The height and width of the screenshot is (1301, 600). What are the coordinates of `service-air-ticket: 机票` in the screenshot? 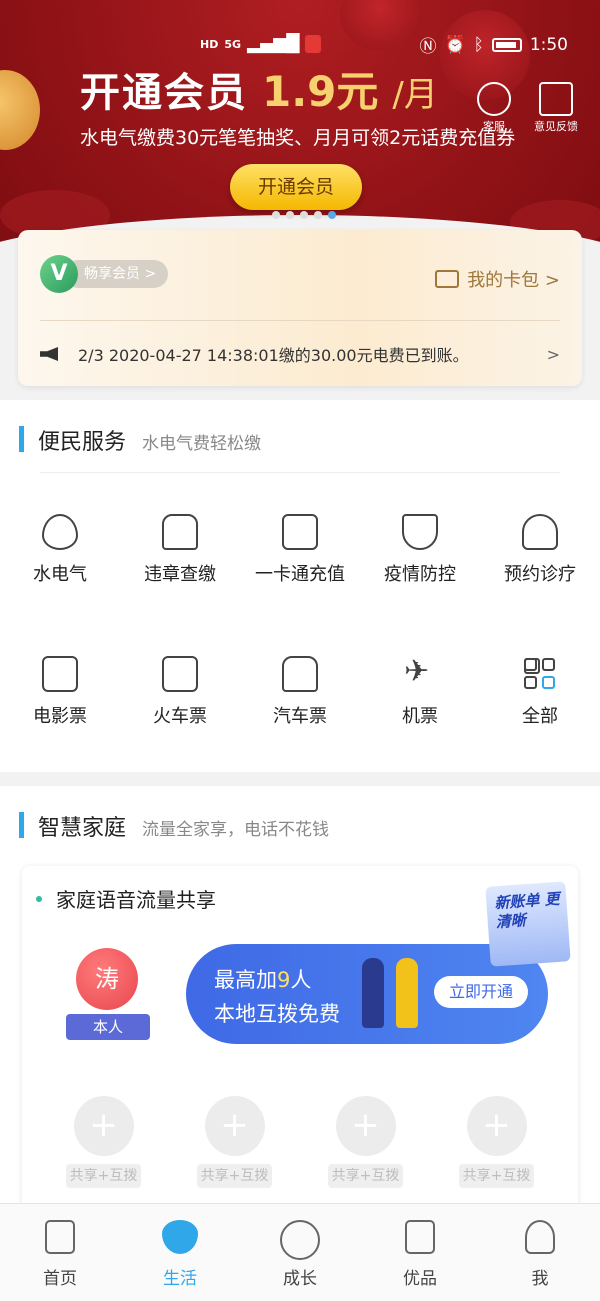 It's located at (420, 691).